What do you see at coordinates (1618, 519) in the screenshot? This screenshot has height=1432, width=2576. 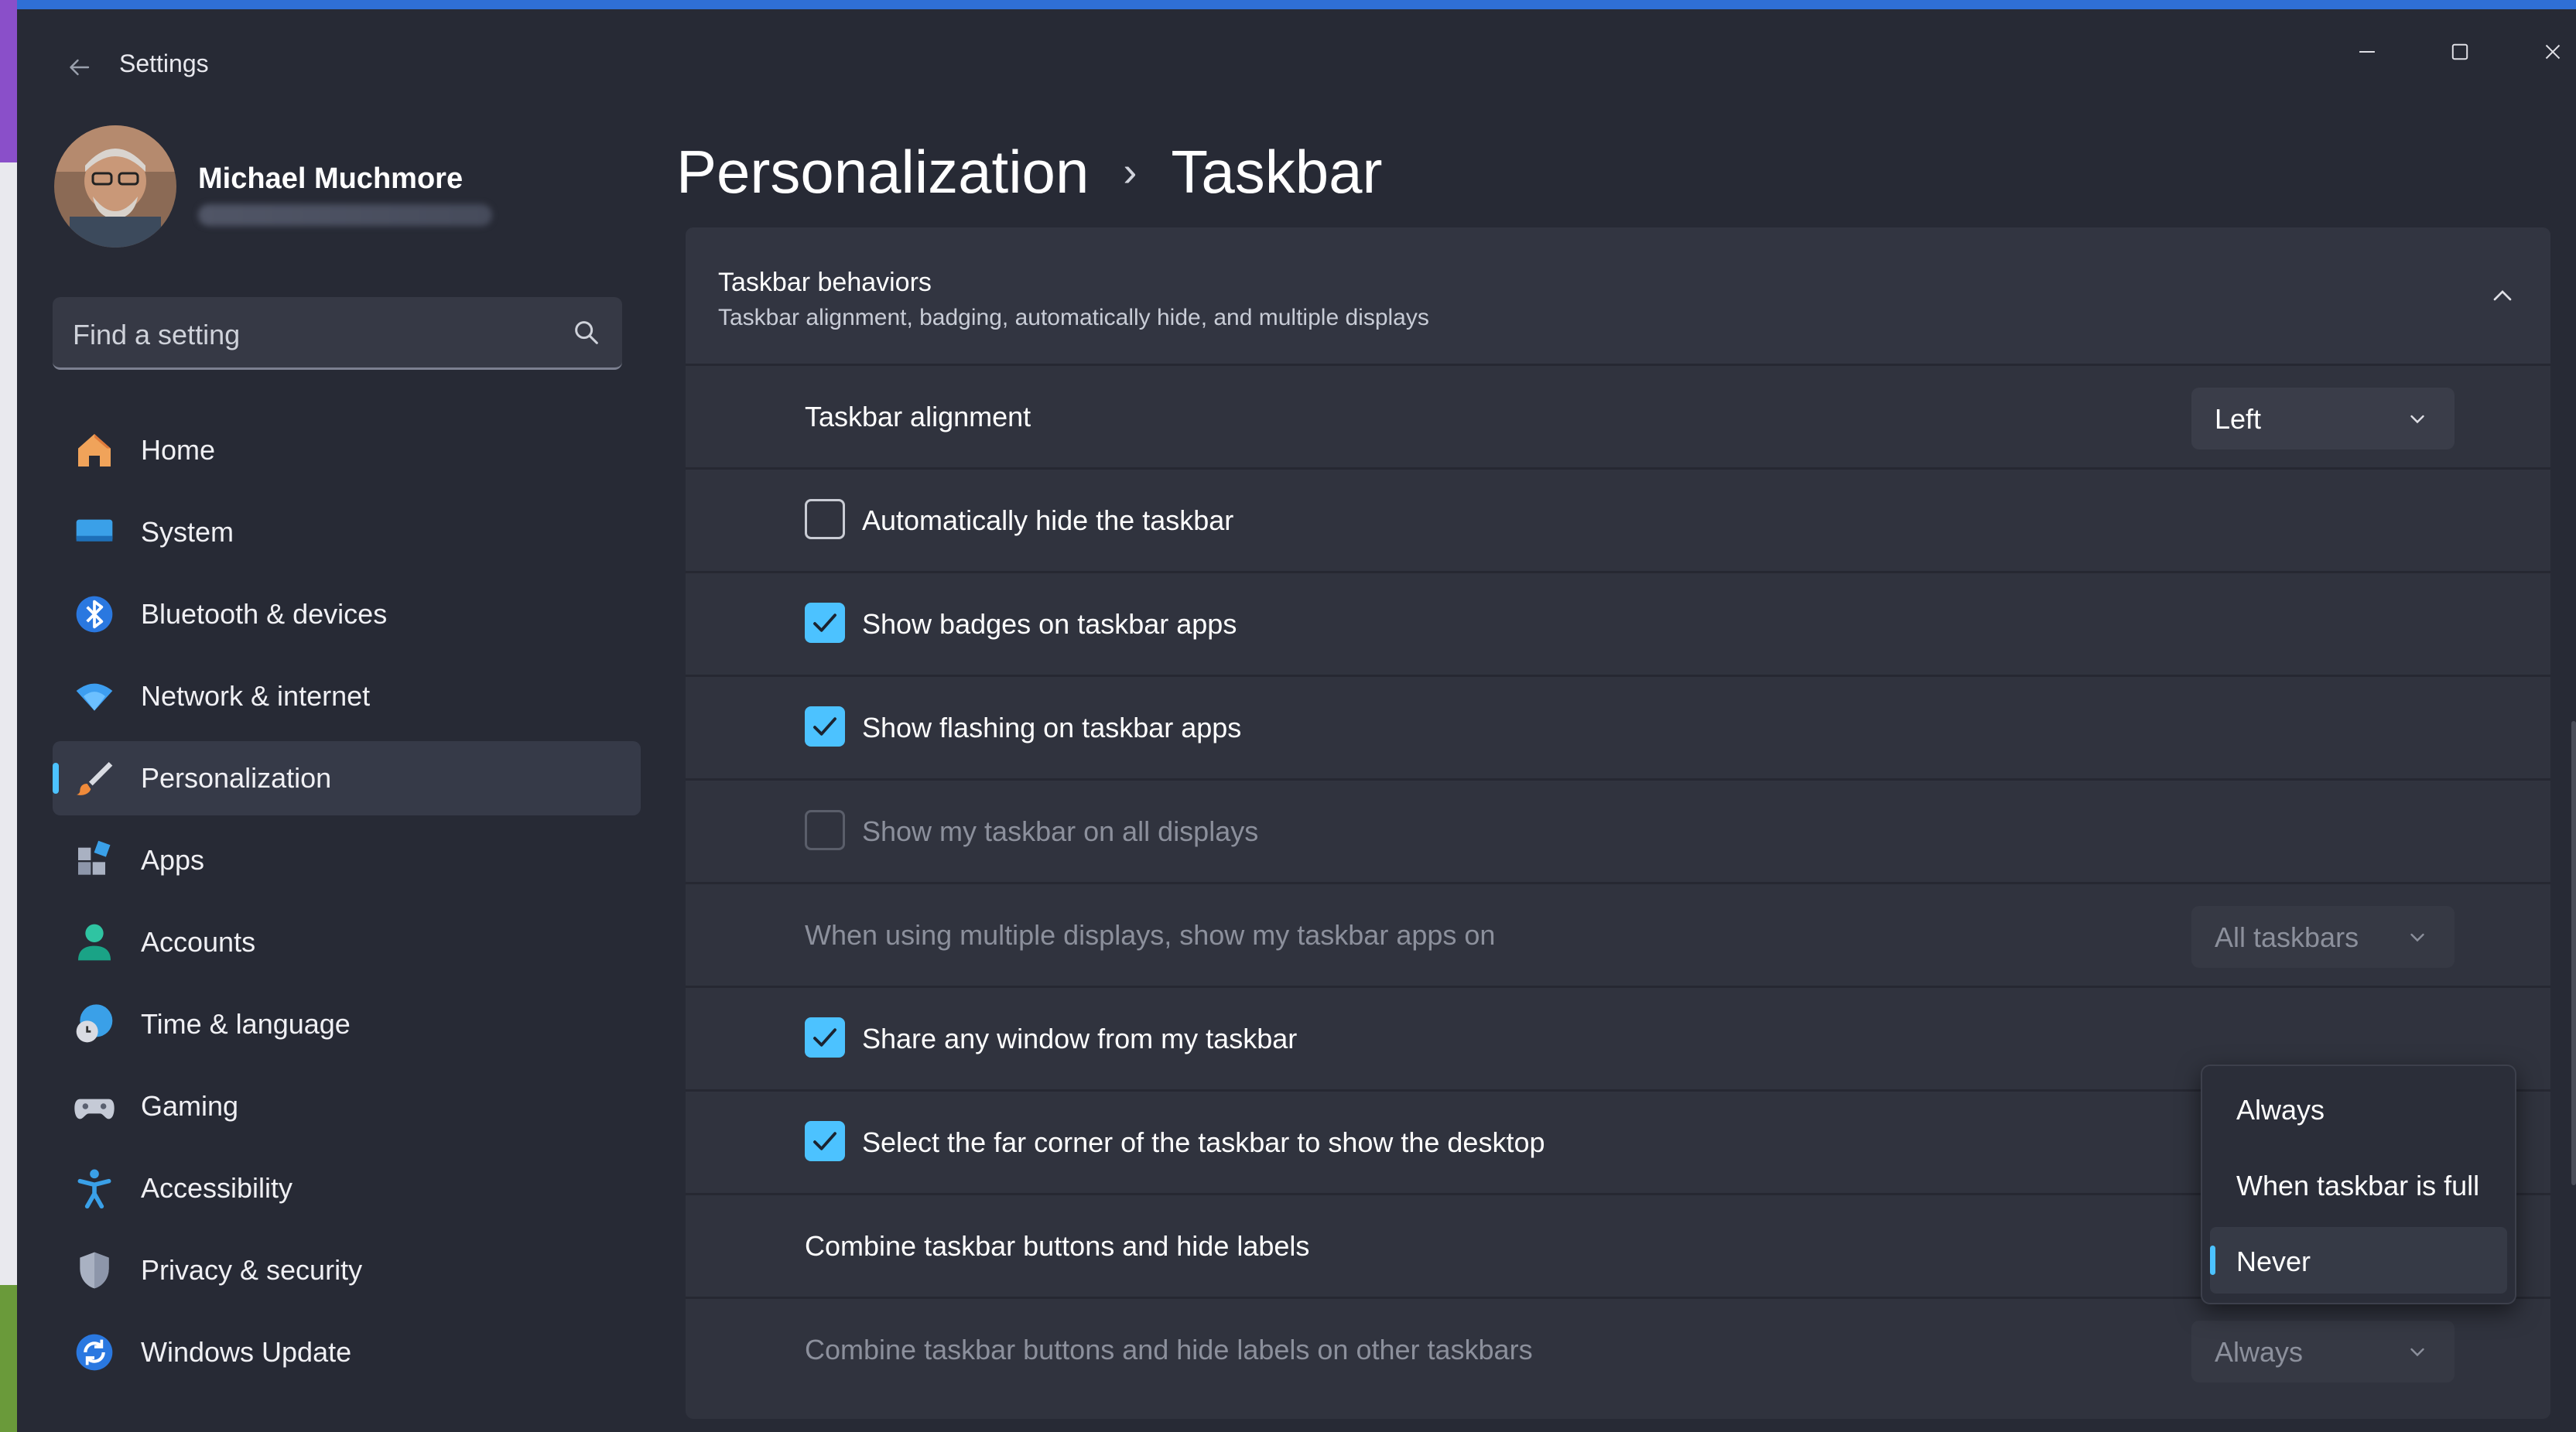 I see `setting-row-auto-hide: Automatically hide the taskbar` at bounding box center [1618, 519].